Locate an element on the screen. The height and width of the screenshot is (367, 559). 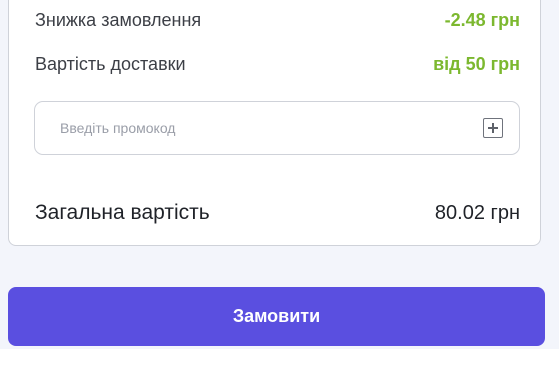
delivery-value: від 50 грн is located at coordinates (476, 64).